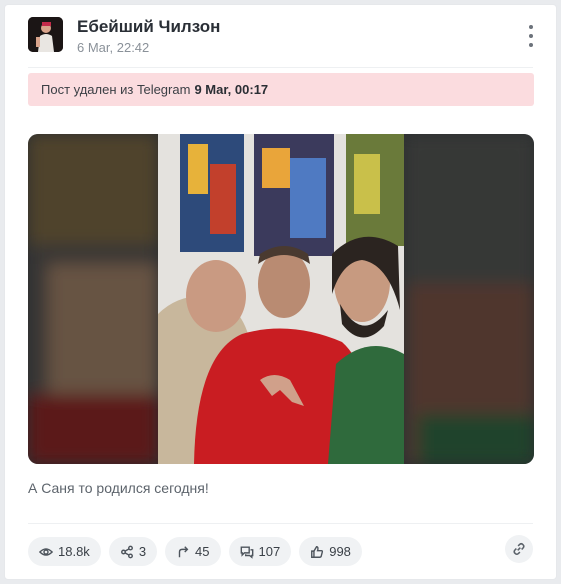 Image resolution: width=561 pixels, height=584 pixels. Describe the element at coordinates (148, 27) in the screenshot. I see `author-name: Ебейший Чилзон` at that location.